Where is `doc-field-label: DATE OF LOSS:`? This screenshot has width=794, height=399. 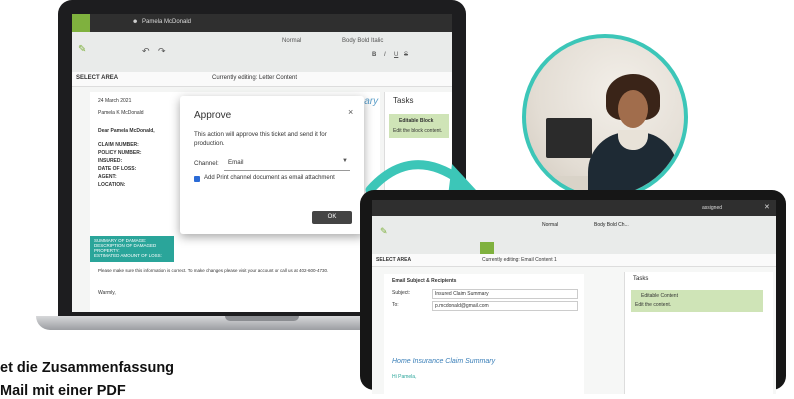
doc-field-label: DATE OF LOSS: is located at coordinates (117, 169).